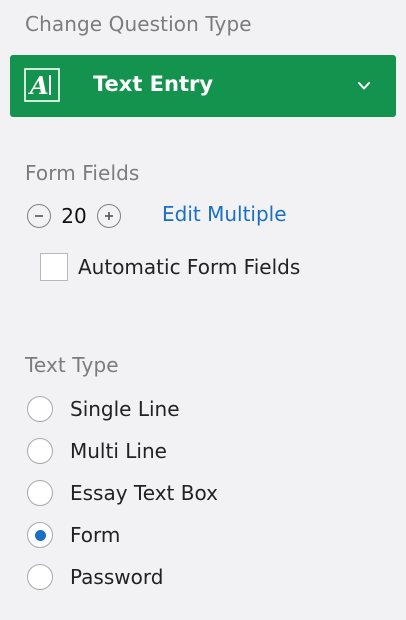  I want to click on text-type-title: Text Type, so click(72, 365).